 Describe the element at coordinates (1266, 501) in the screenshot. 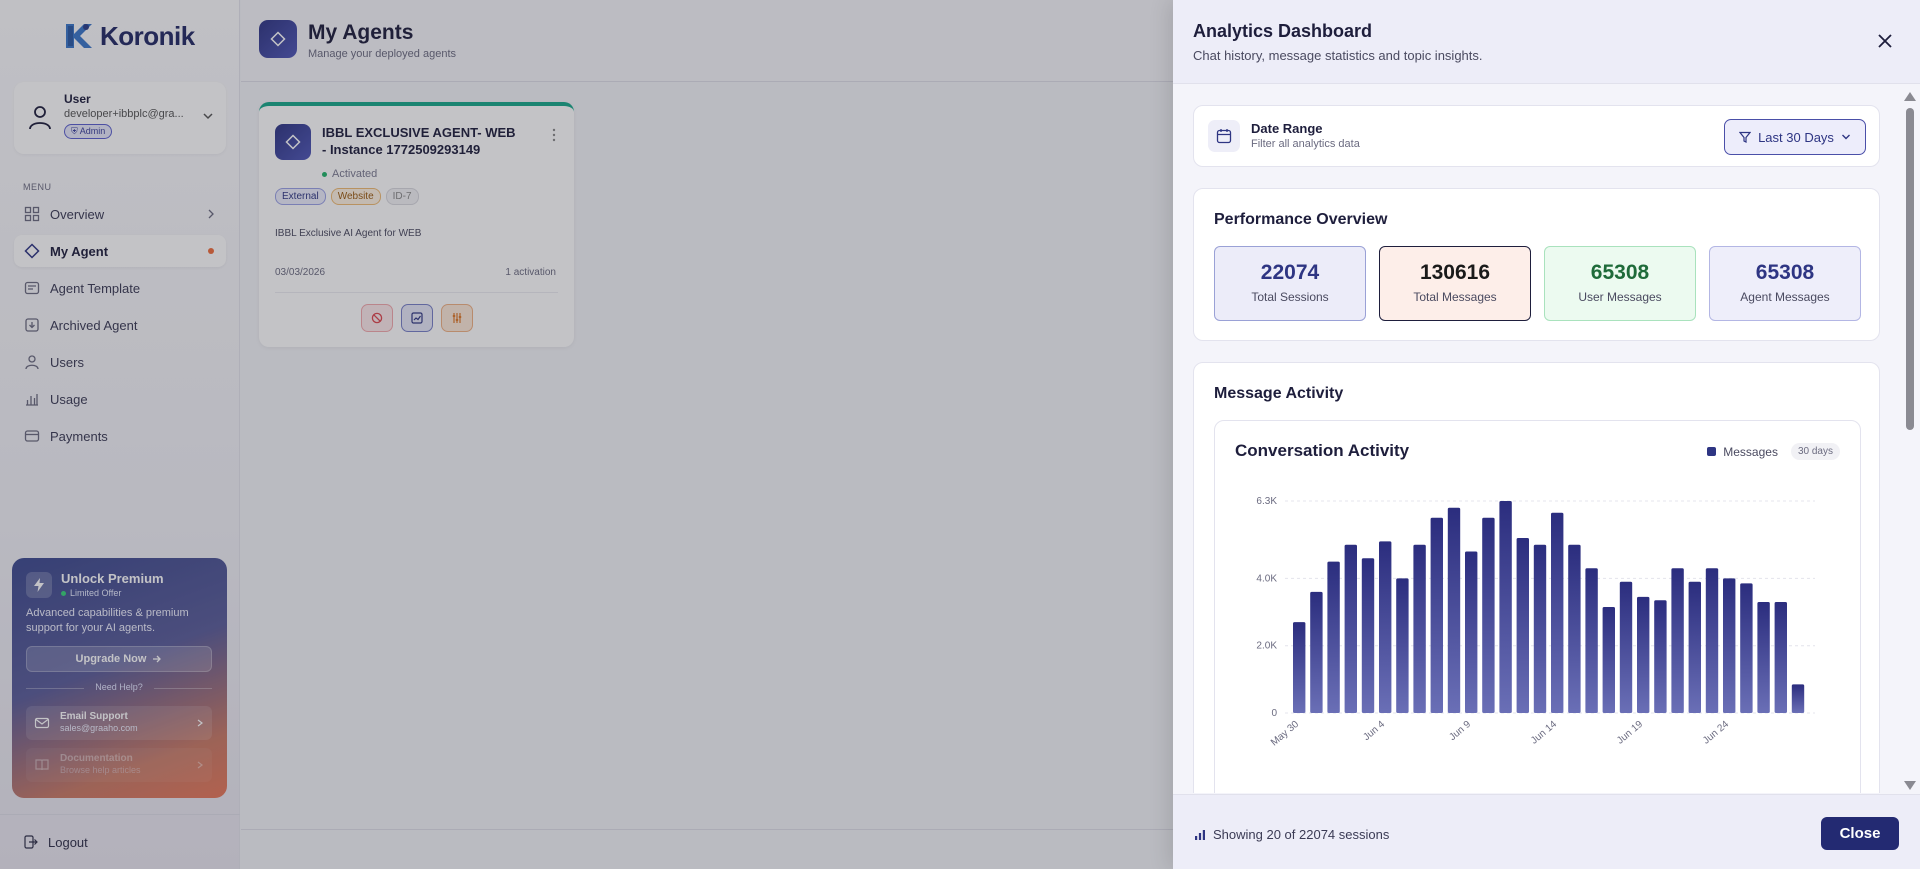

I see `y-tick-label: 6.3K` at that location.